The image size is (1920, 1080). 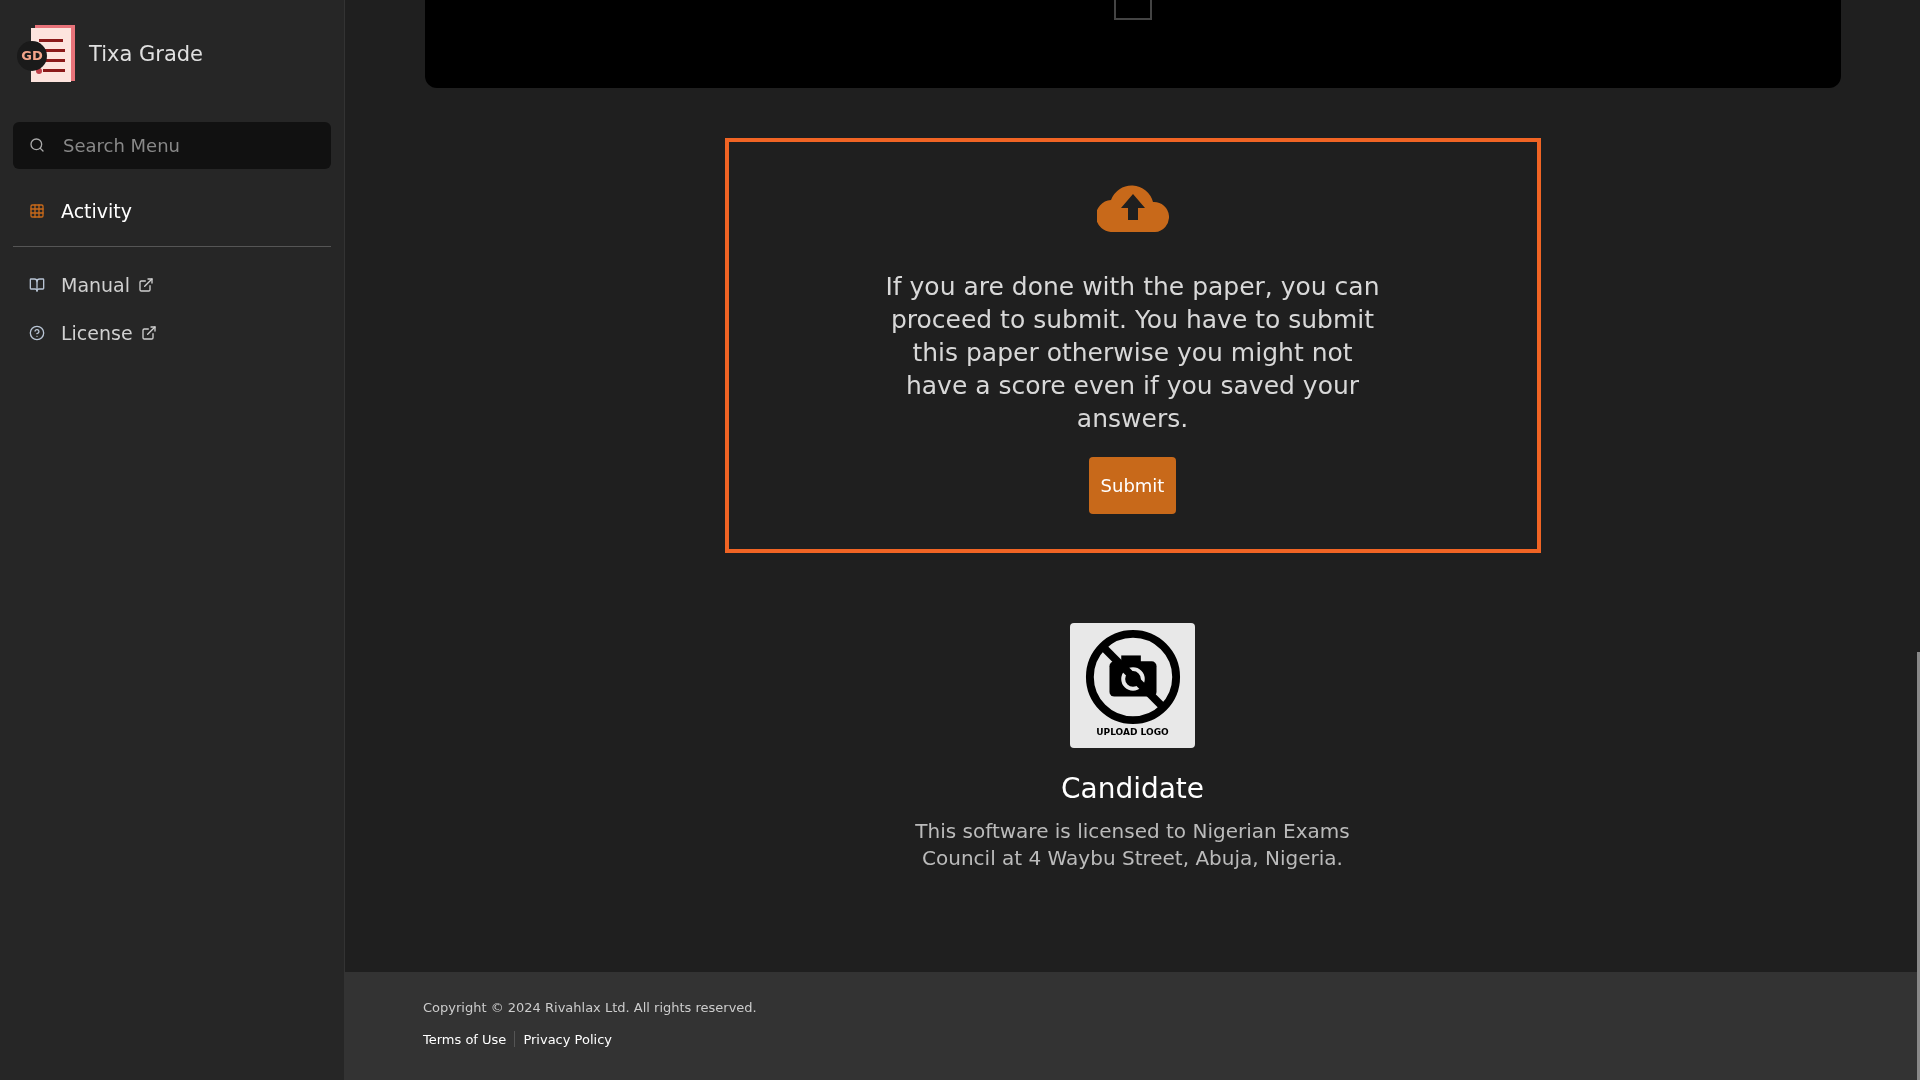 What do you see at coordinates (172, 145) in the screenshot?
I see `search-field: Search Menu` at bounding box center [172, 145].